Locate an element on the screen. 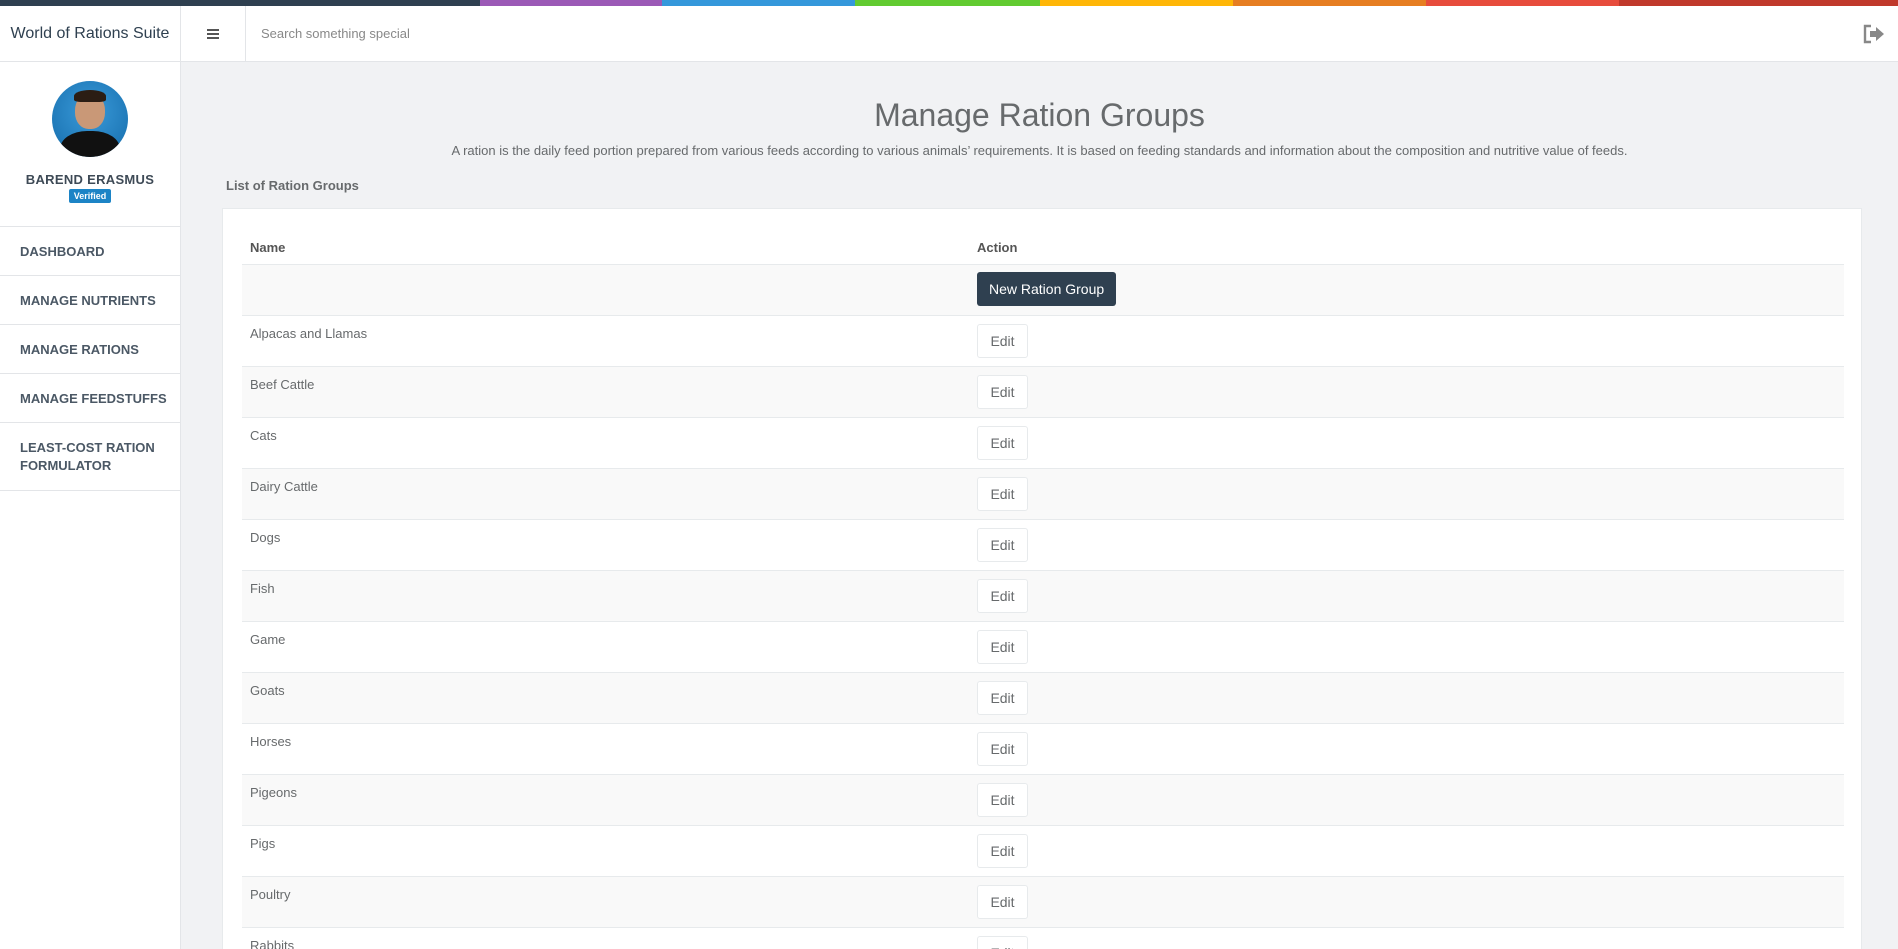 The width and height of the screenshot is (1898, 949). sidebar-item-dashboard: DASHBOARD is located at coordinates (90, 251).